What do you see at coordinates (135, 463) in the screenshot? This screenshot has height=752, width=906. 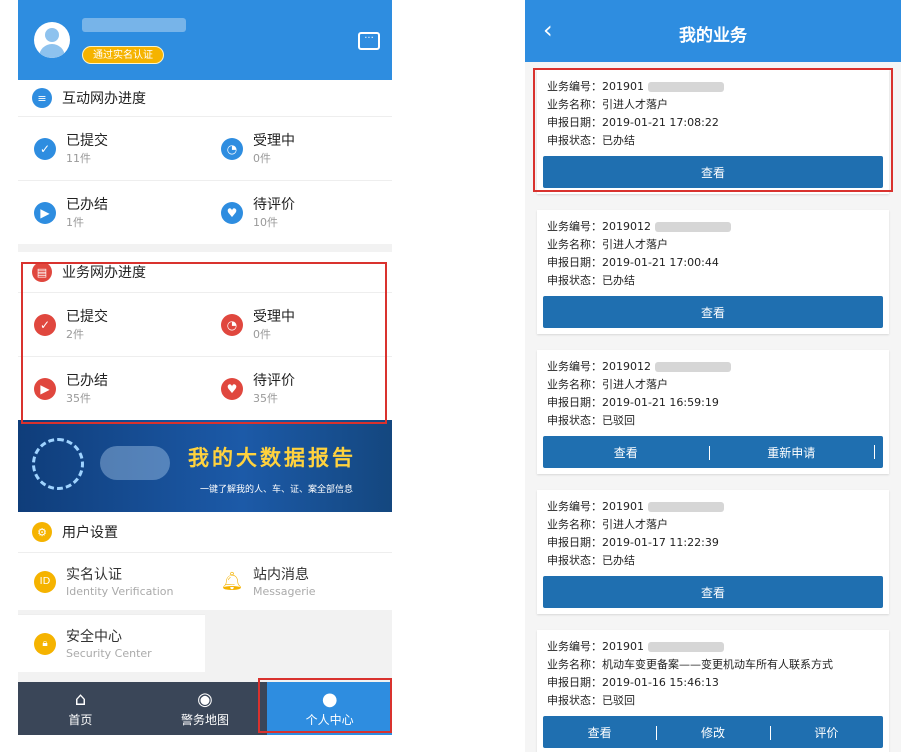 I see `cloud-icon` at bounding box center [135, 463].